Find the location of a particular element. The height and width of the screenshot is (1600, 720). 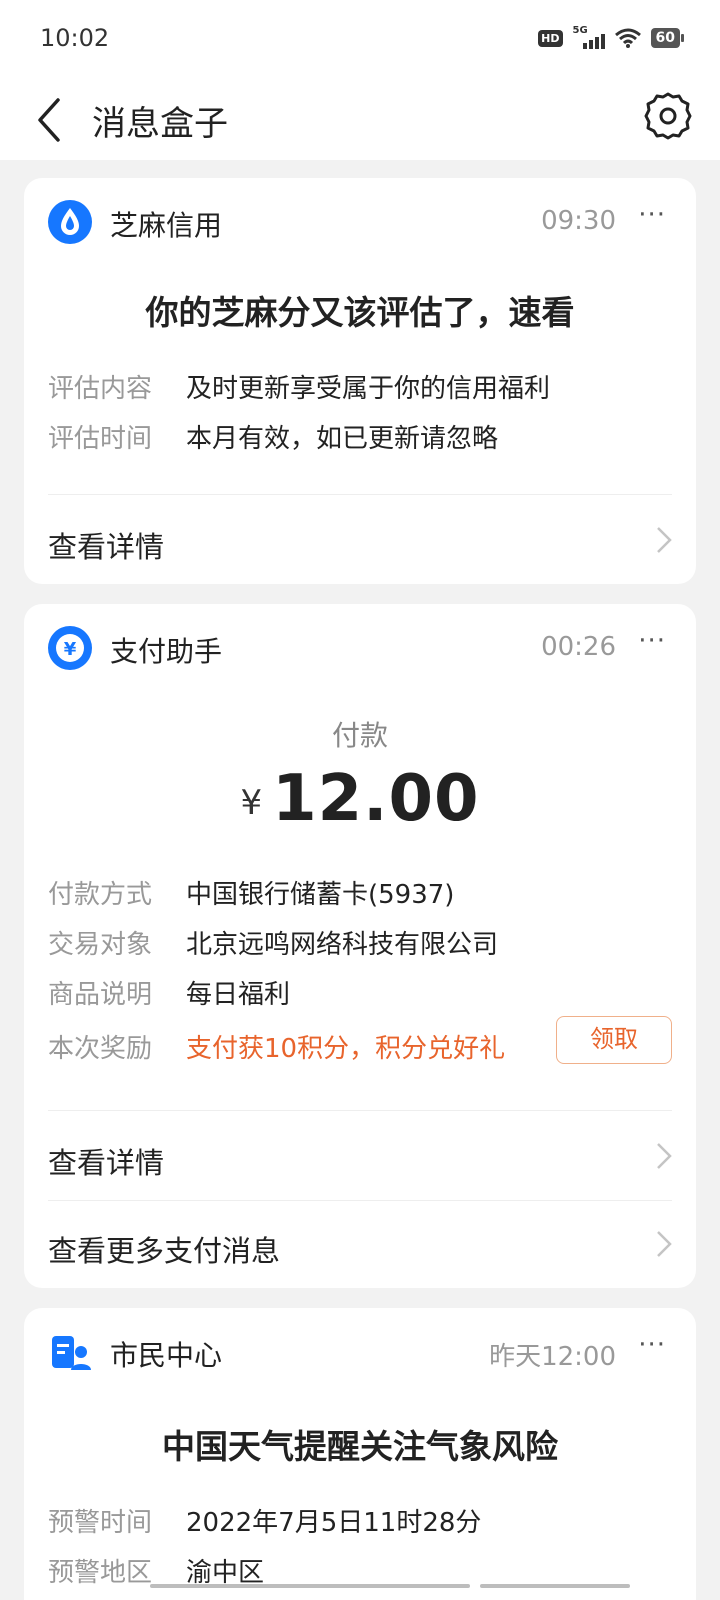

app-name: 芝麻信用 is located at coordinates (166, 225).